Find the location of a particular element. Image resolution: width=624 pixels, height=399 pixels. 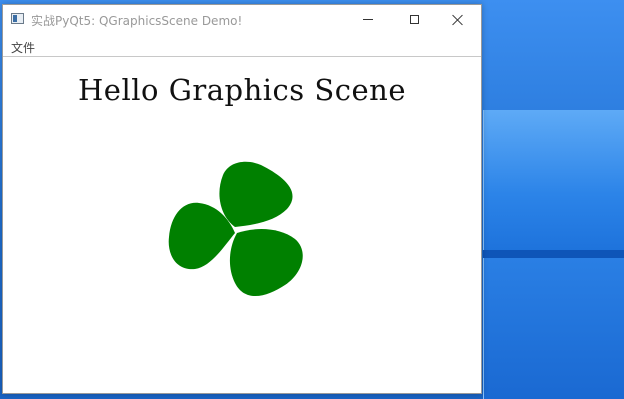

maximize-button is located at coordinates (414, 19).